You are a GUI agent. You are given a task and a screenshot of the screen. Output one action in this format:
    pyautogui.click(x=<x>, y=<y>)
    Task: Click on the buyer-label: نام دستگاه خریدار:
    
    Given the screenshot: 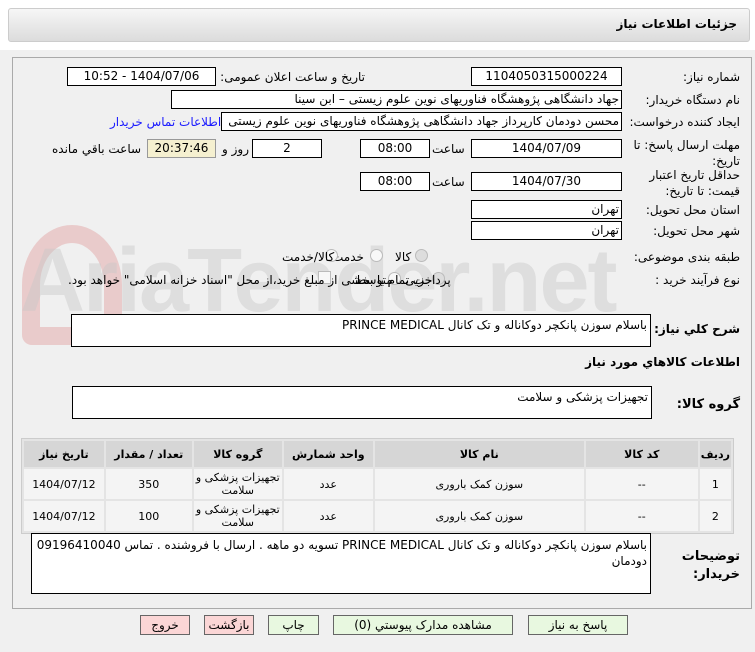 What is the action you would take?
    pyautogui.click(x=693, y=100)
    